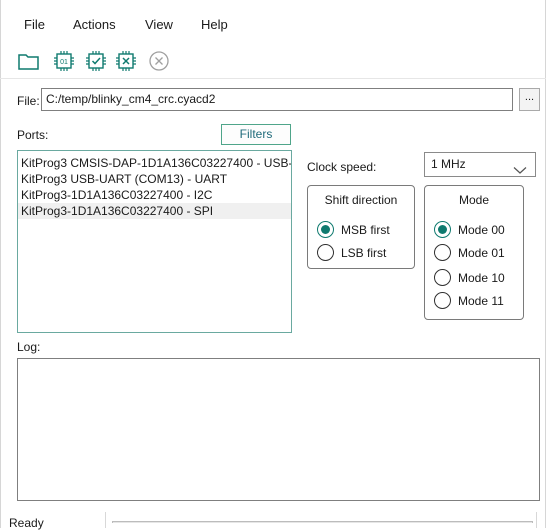 This screenshot has height=530, width=546. What do you see at coordinates (364, 252) in the screenshot?
I see `shift-lsb-label: LSB first` at bounding box center [364, 252].